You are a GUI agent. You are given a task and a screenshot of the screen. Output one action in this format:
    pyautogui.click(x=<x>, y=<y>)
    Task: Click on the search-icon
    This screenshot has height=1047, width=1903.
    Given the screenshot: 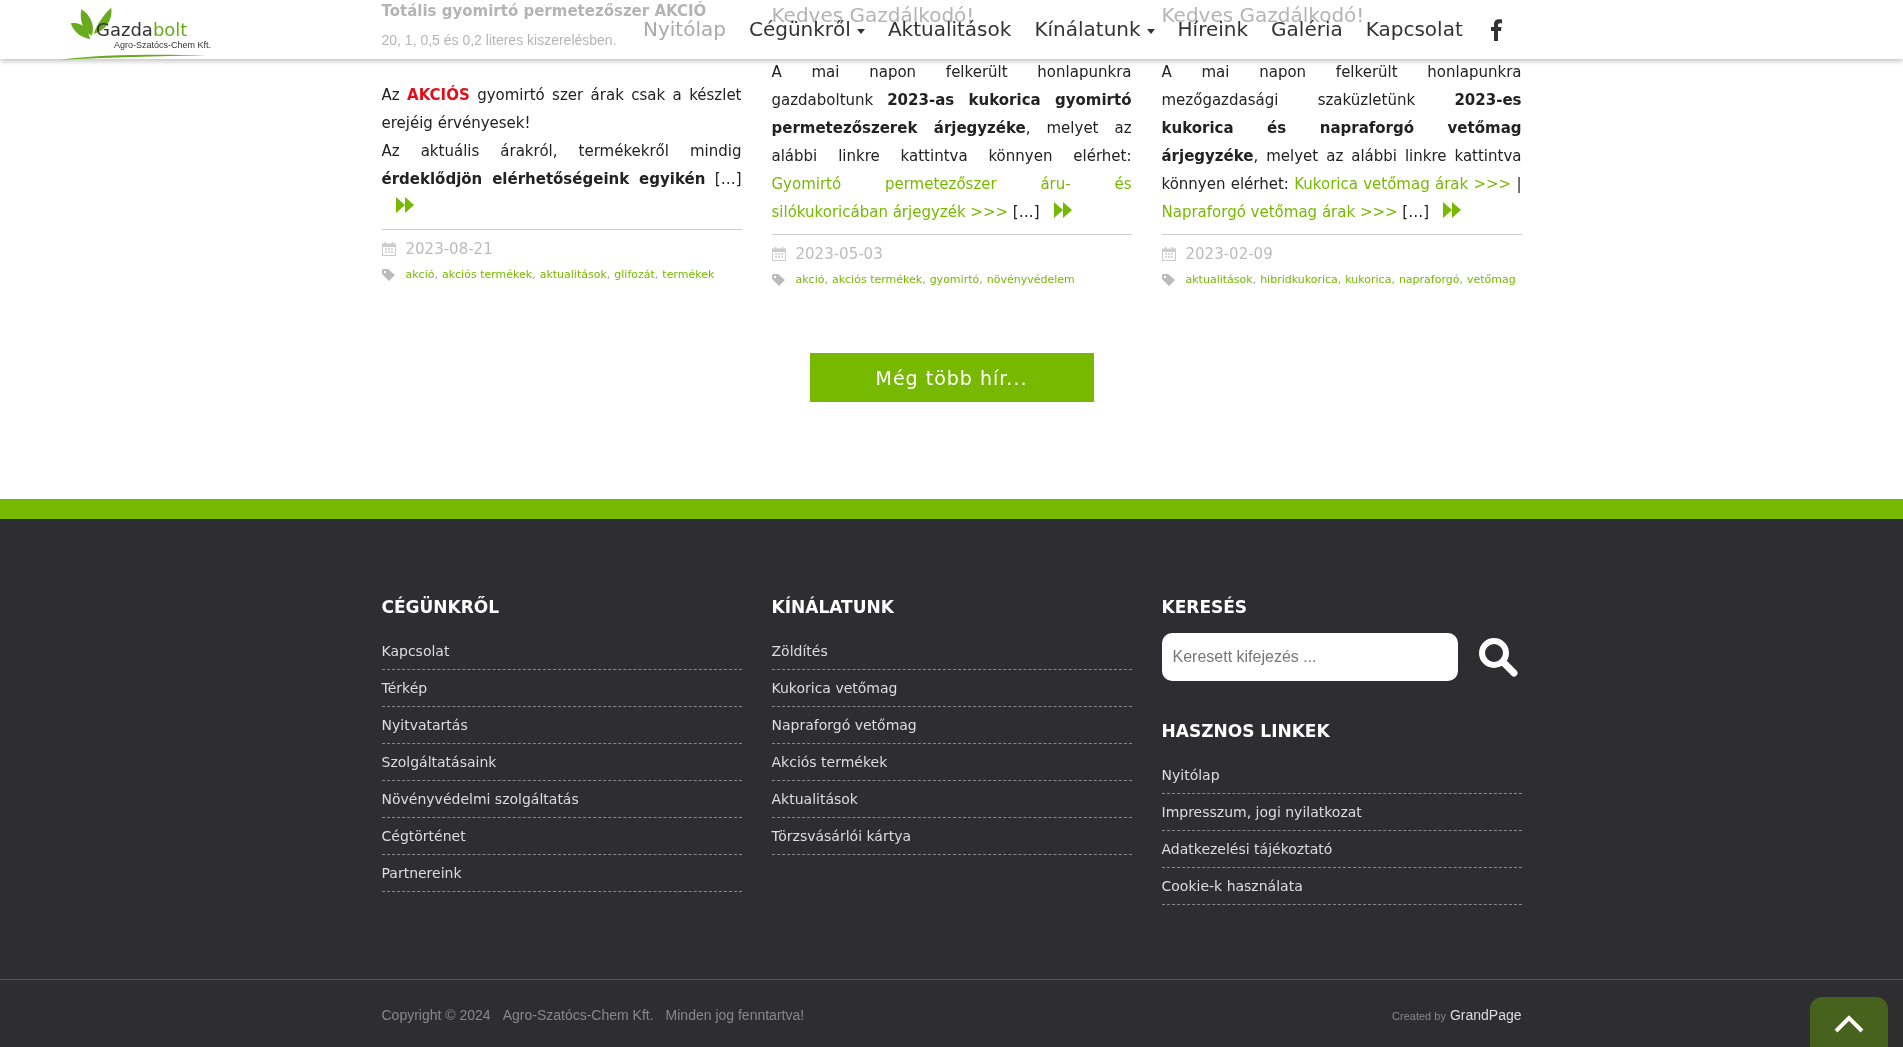 What is the action you would take?
    pyautogui.click(x=1497, y=657)
    